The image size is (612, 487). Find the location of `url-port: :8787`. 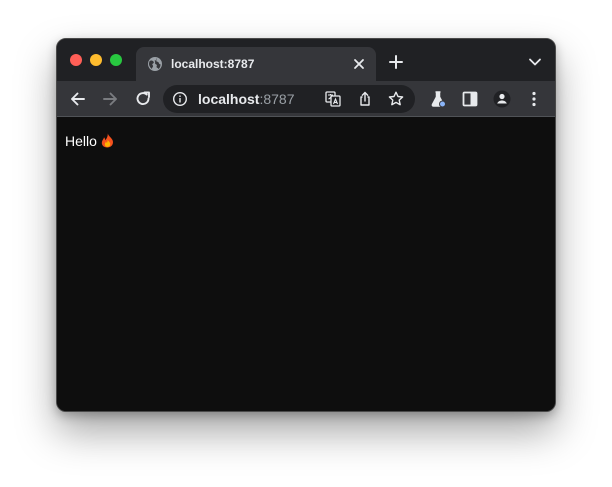

url-port: :8787 is located at coordinates (277, 99).